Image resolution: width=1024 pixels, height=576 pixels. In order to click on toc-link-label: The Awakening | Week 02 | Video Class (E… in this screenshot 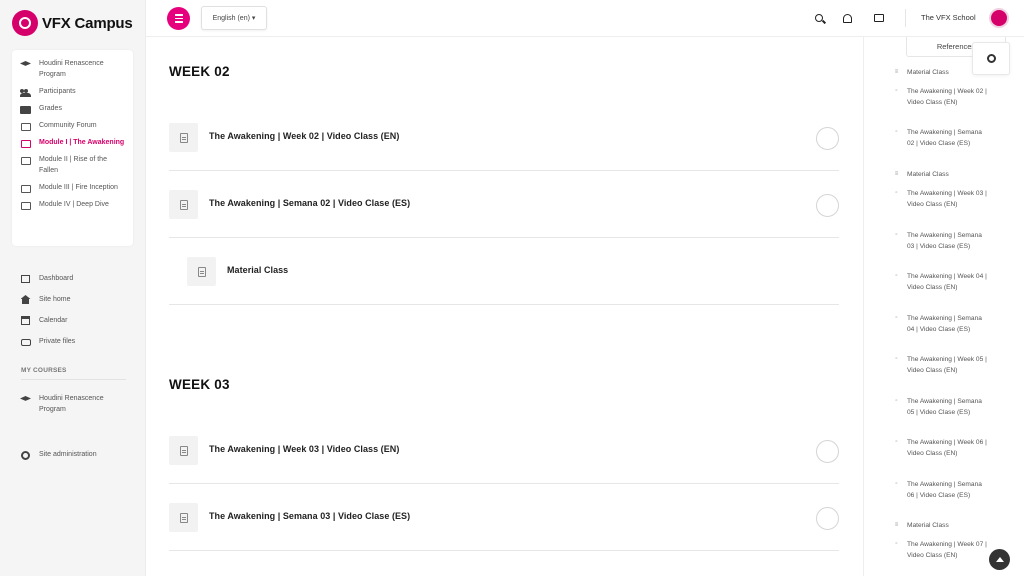, I will do `click(947, 97)`.